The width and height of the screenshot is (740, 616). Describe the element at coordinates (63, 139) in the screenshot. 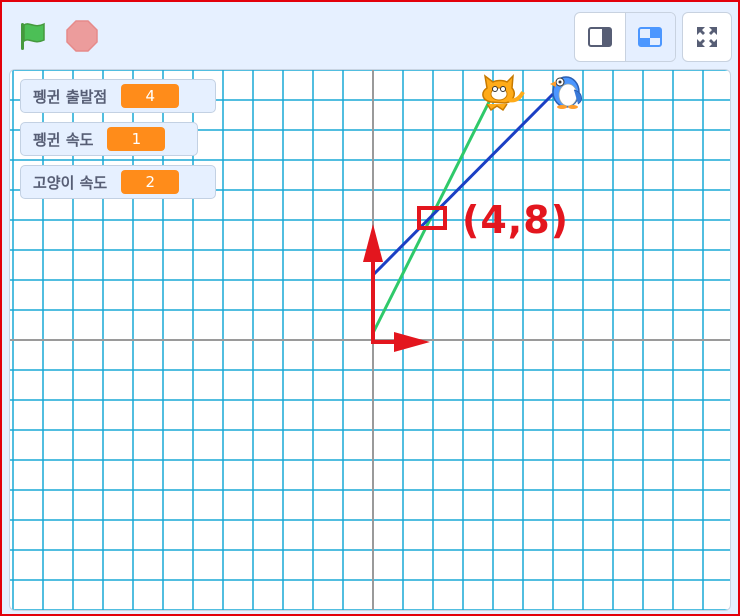

I see `monitor-label: 펭귄 속도` at that location.